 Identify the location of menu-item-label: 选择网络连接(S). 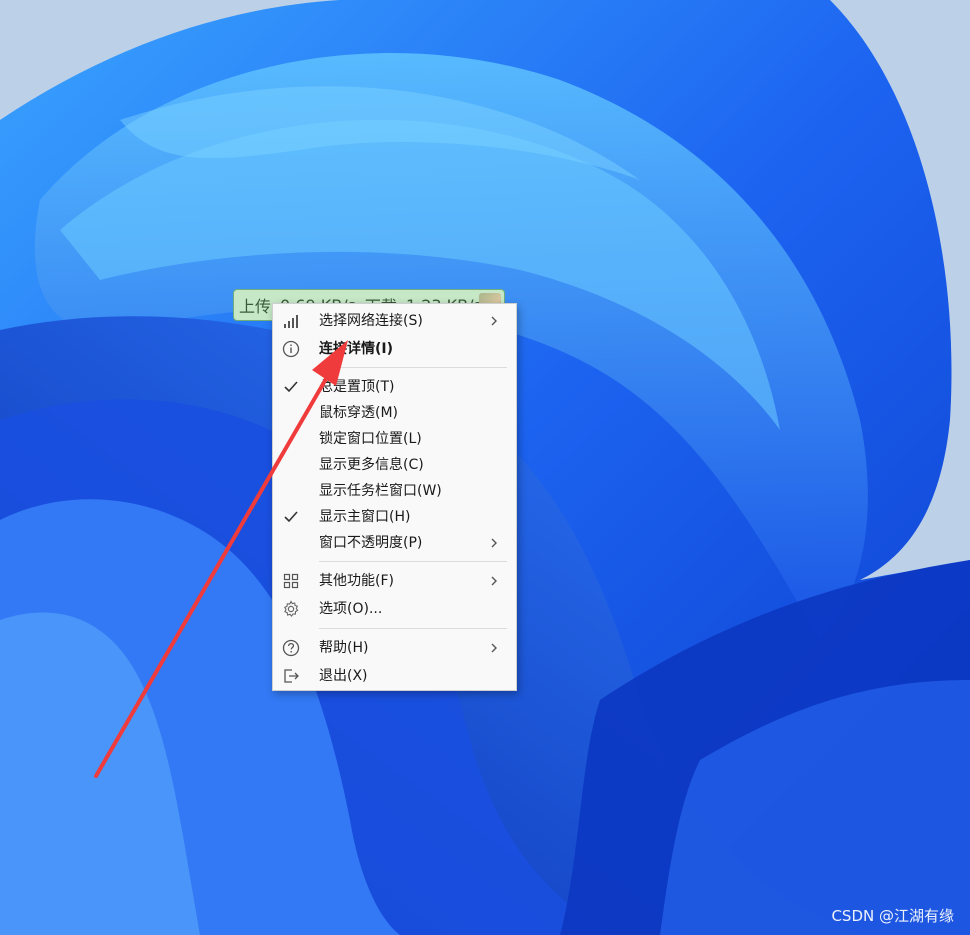
(371, 321).